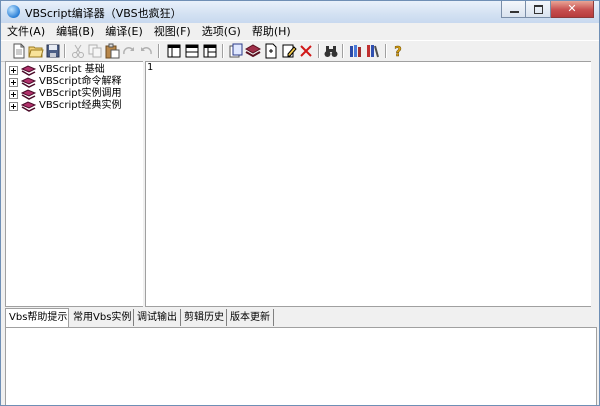 The image size is (600, 406). I want to click on maximize-button, so click(538, 9).